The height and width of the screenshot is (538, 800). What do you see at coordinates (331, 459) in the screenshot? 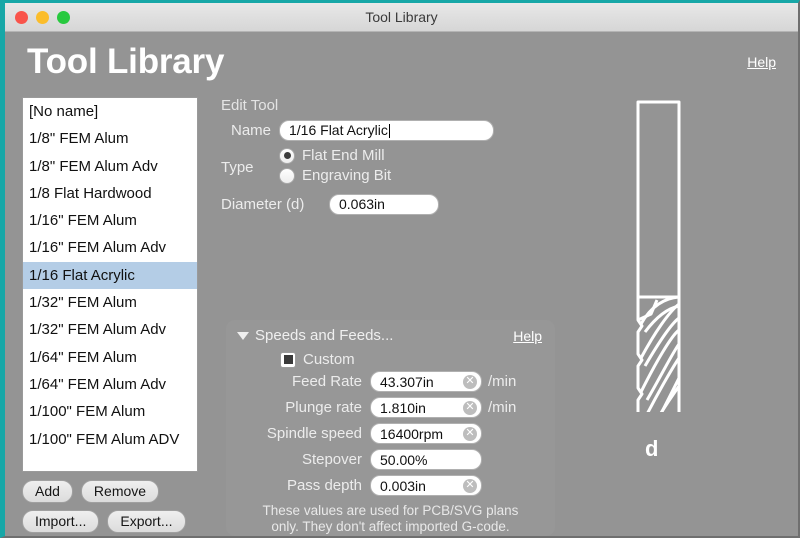
I see `stepover-label: Stepover` at bounding box center [331, 459].